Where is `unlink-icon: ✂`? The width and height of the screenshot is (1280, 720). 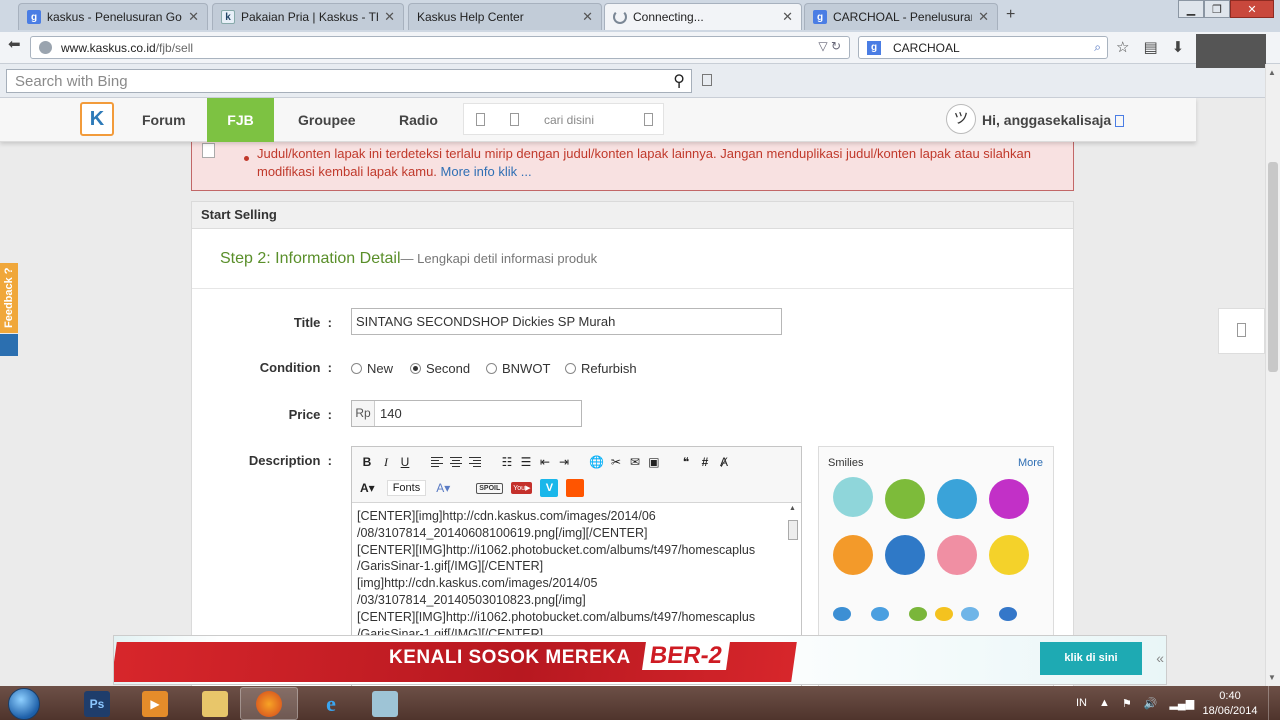 unlink-icon: ✂ is located at coordinates (616, 462).